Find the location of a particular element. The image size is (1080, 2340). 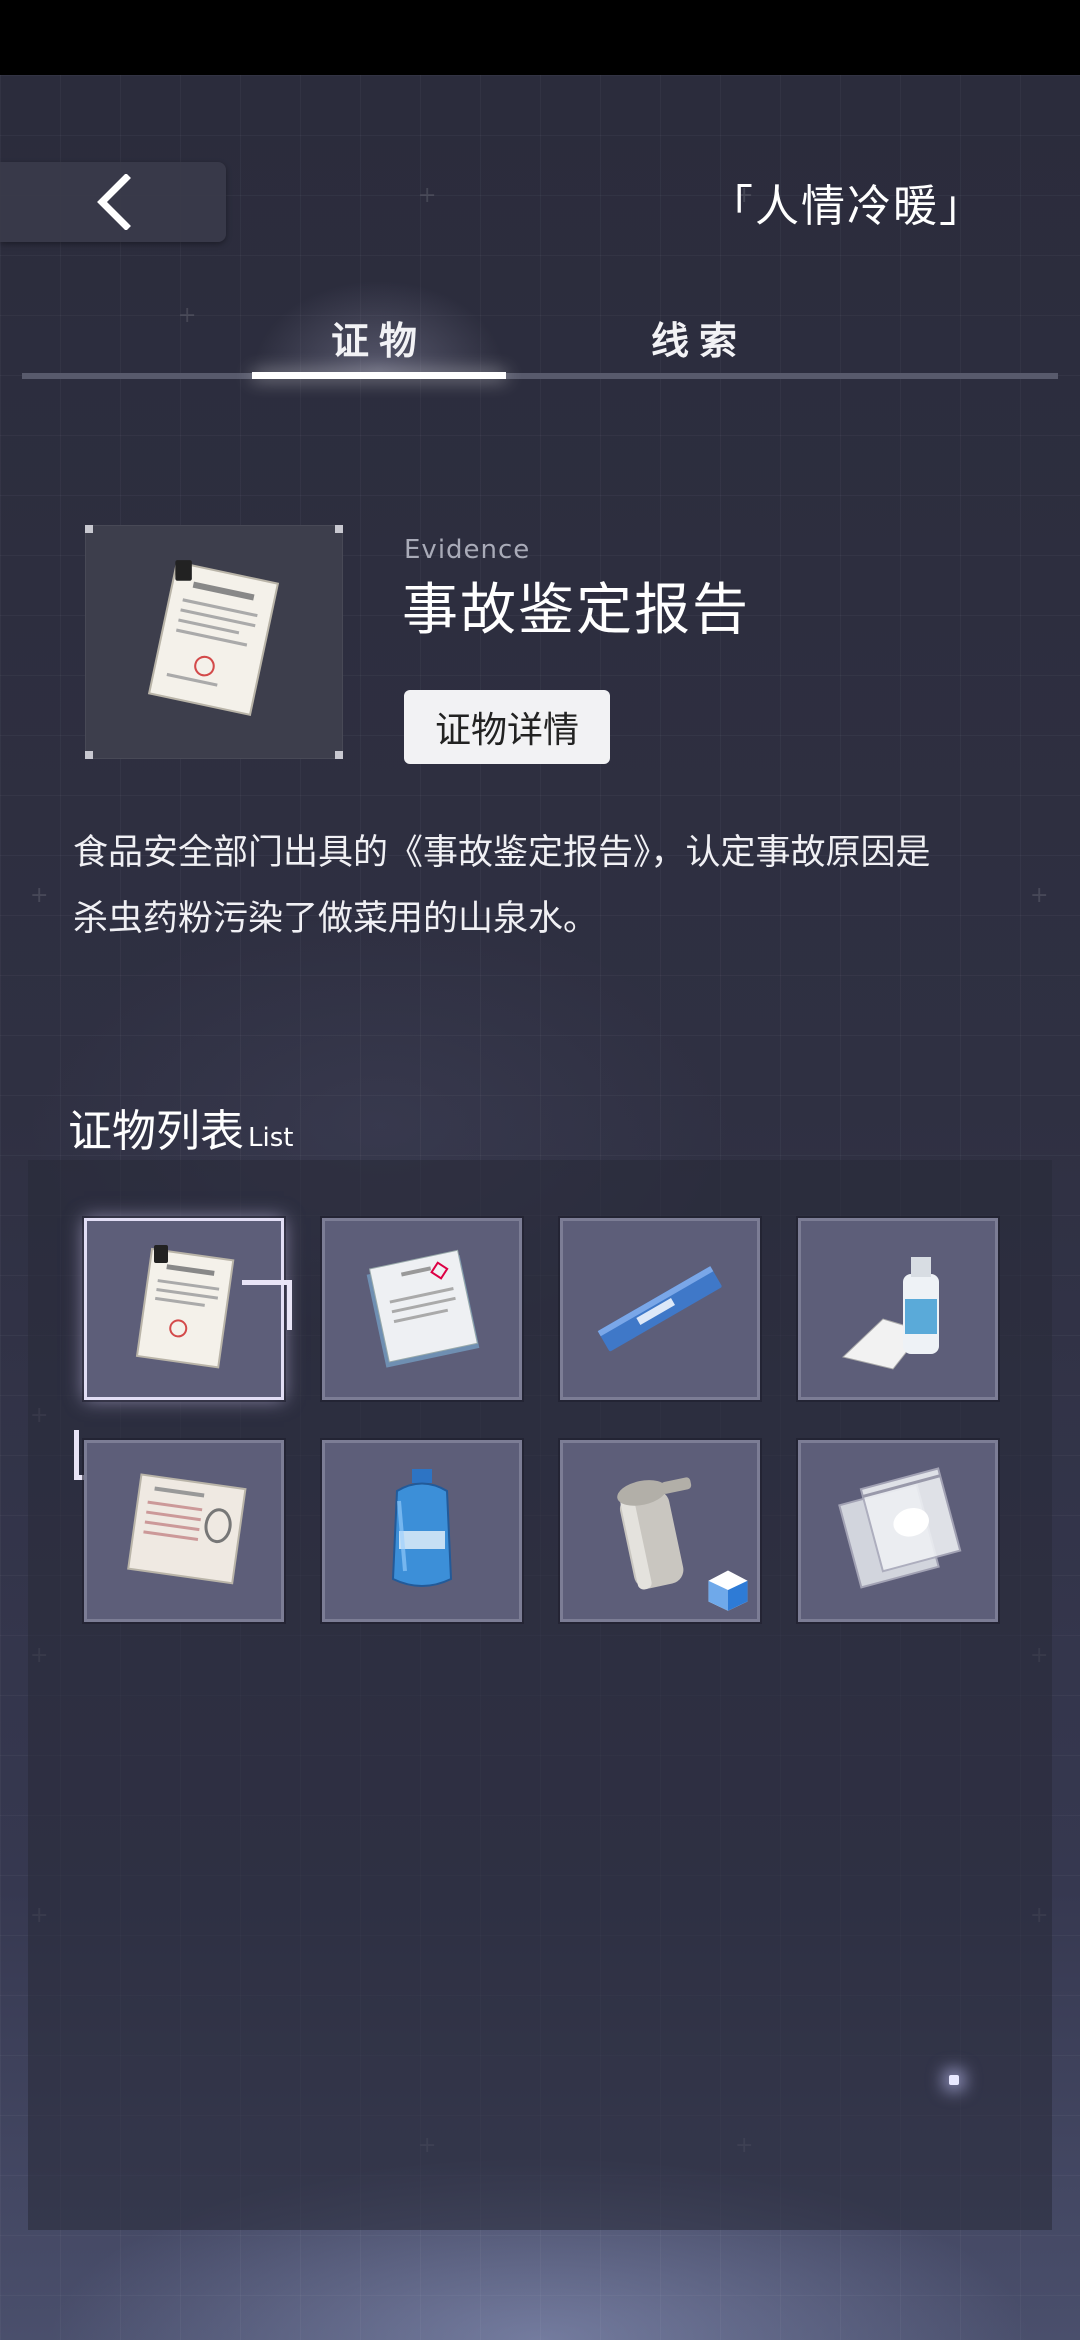

evidence-category-label: Evidence is located at coordinates (467, 550).